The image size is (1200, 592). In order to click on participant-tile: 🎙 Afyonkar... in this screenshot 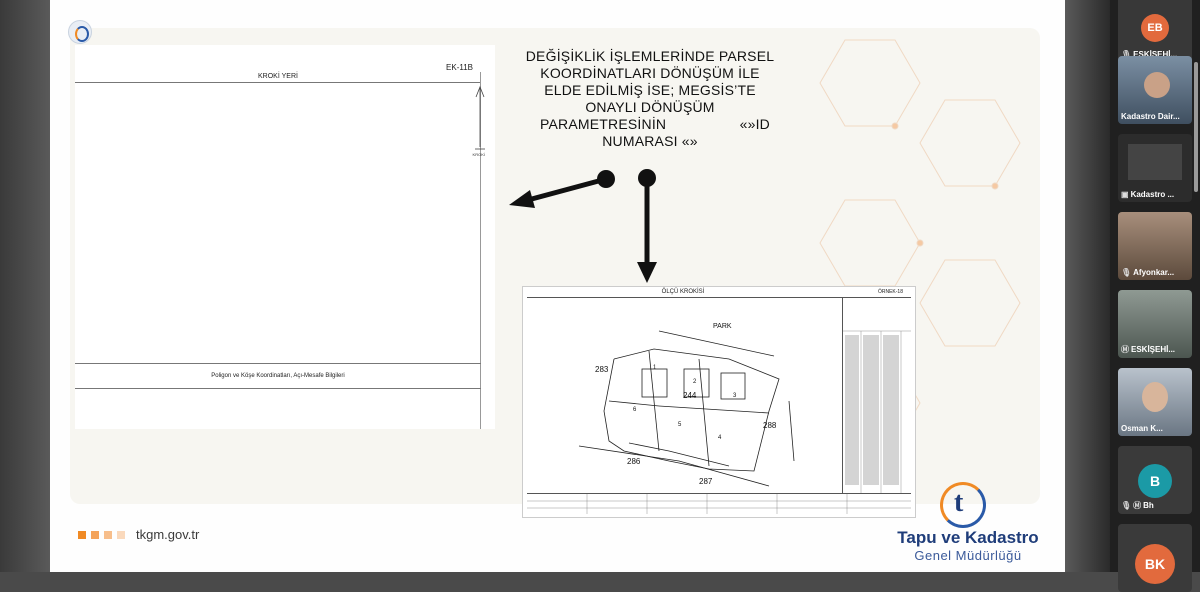, I will do `click(1155, 246)`.